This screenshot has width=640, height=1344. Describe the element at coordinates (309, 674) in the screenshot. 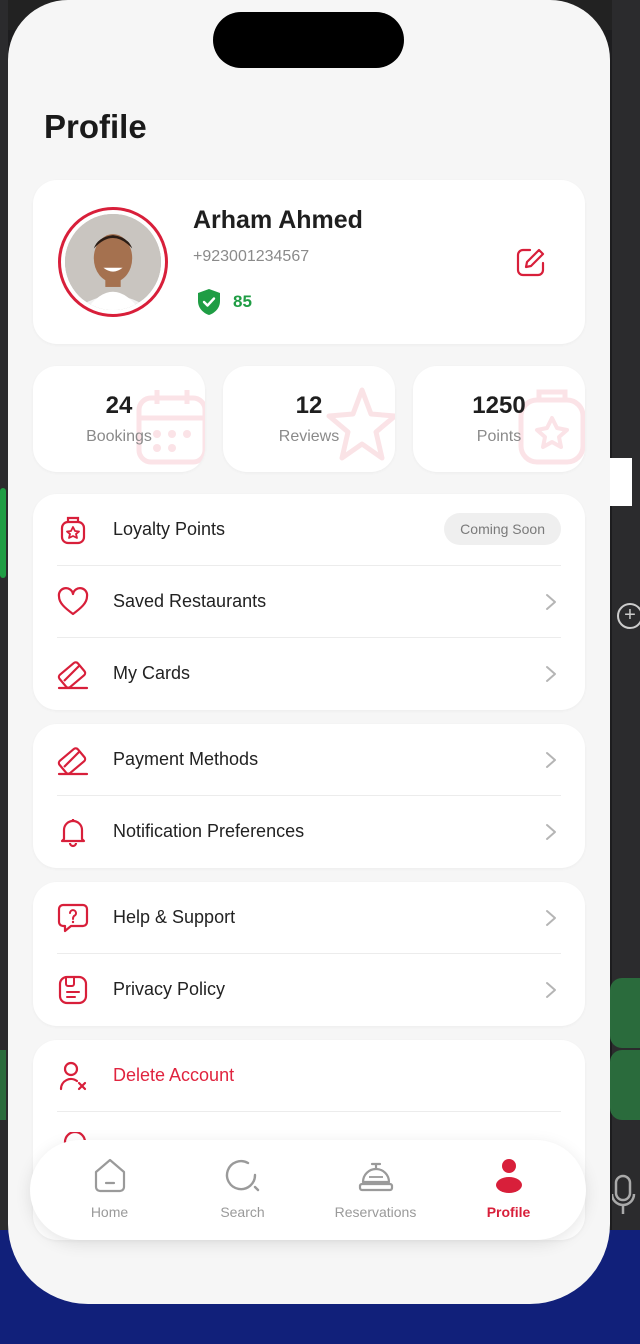

I see `menu-item-my-cards: My Cards` at that location.